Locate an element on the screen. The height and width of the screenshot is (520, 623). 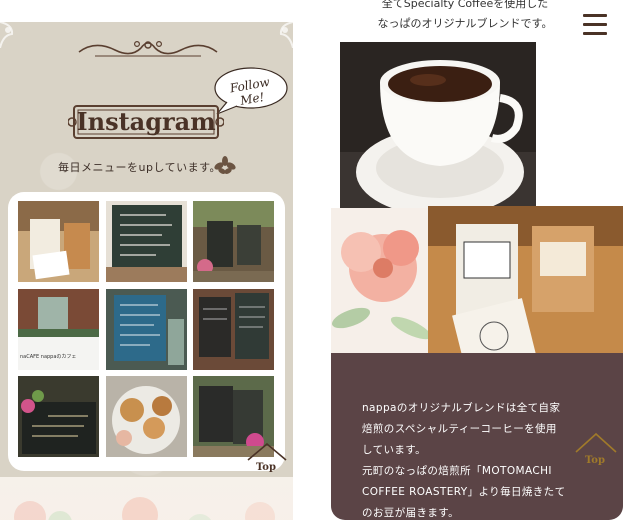
description-line: COFFEE ROASTERY」より毎日焼きたて is located at coordinates (464, 492).